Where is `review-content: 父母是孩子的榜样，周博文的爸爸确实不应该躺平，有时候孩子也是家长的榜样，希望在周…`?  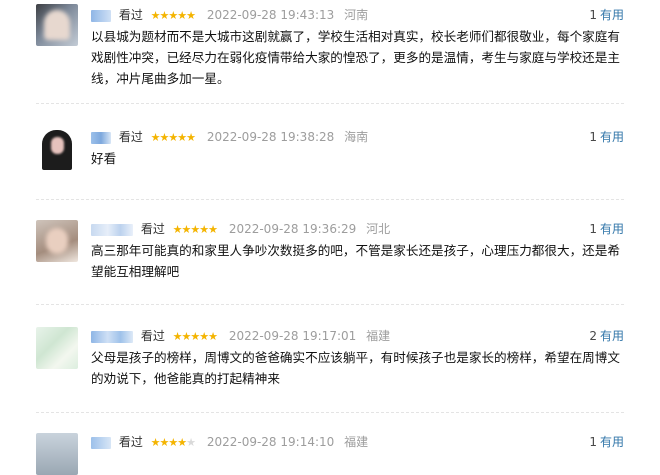 review-content: 父母是孩子的榜样，周博文的爸爸确实不应该躺平，有时候孩子也是家长的榜样，希望在周… is located at coordinates (355, 368).